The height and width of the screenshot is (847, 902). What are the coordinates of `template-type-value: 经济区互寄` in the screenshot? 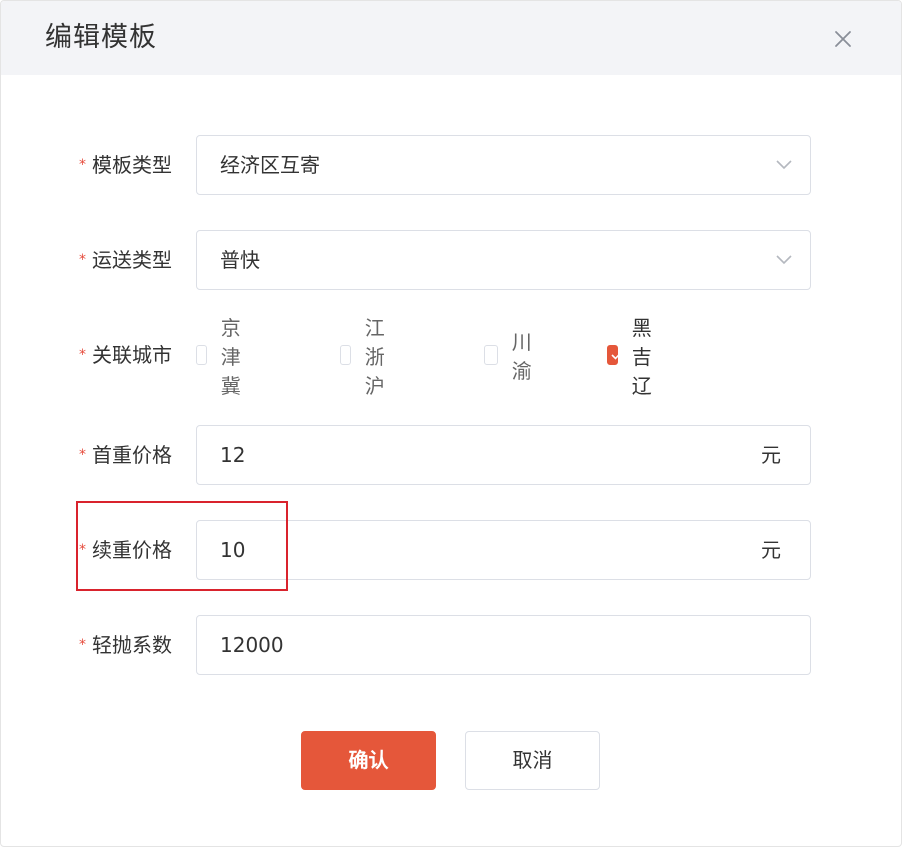 It's located at (270, 165).